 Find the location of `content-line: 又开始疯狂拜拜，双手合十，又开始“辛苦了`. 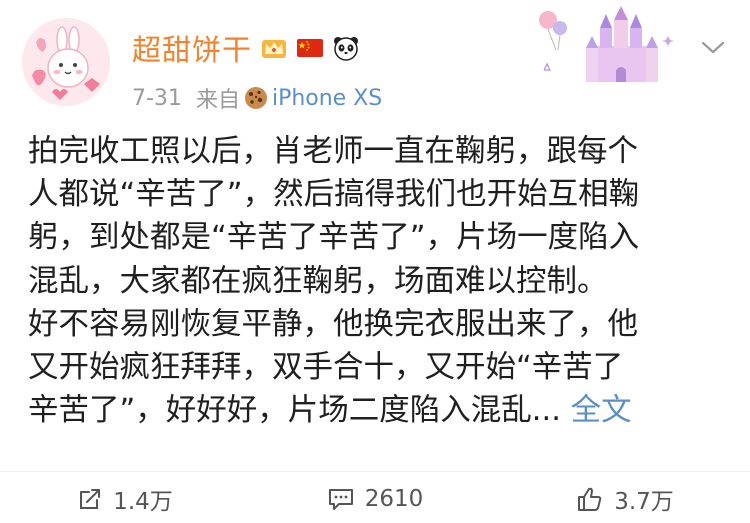

content-line: 又开始疯狂拜拜，双手合十，又开始“辛苦了 is located at coordinates (326, 367).